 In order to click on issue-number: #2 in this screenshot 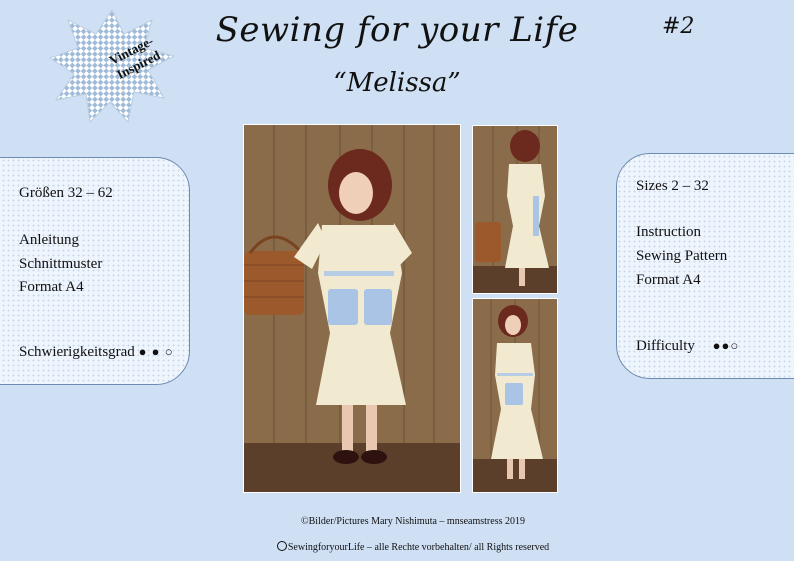, I will do `click(678, 26)`.